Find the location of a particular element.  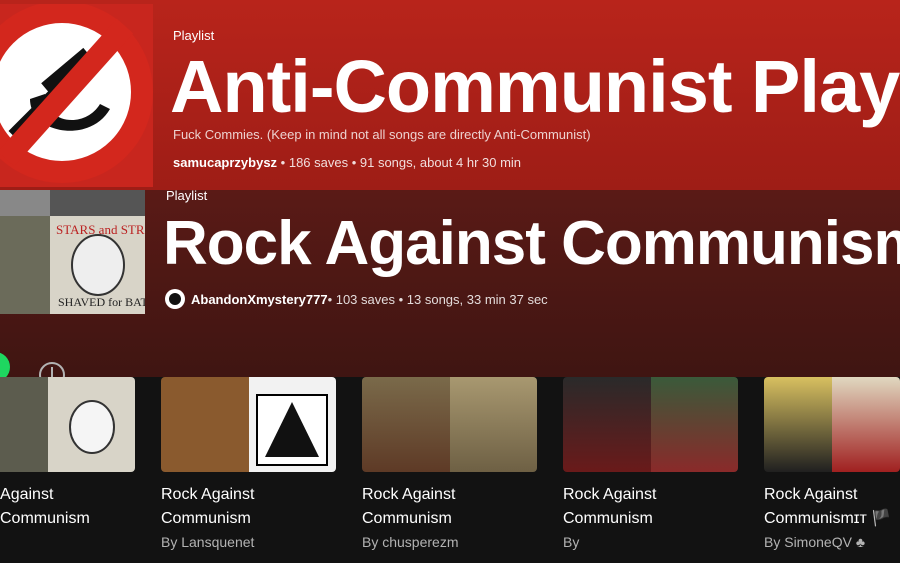

crossed-hammer-sickle-icon is located at coordinates (76, 93).